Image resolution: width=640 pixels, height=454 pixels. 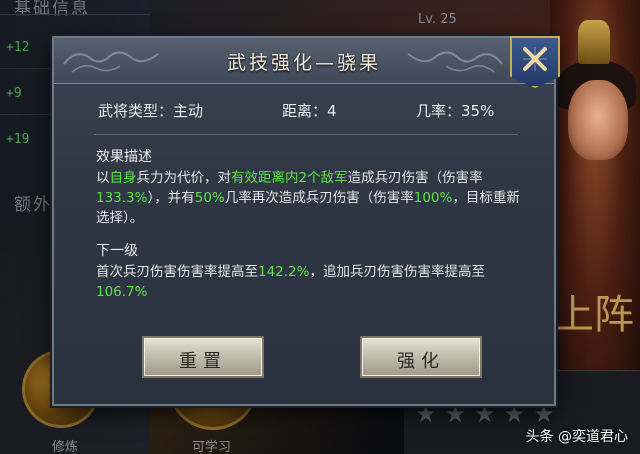 I want to click on hero-level: Lv. 25, so click(x=437, y=19).